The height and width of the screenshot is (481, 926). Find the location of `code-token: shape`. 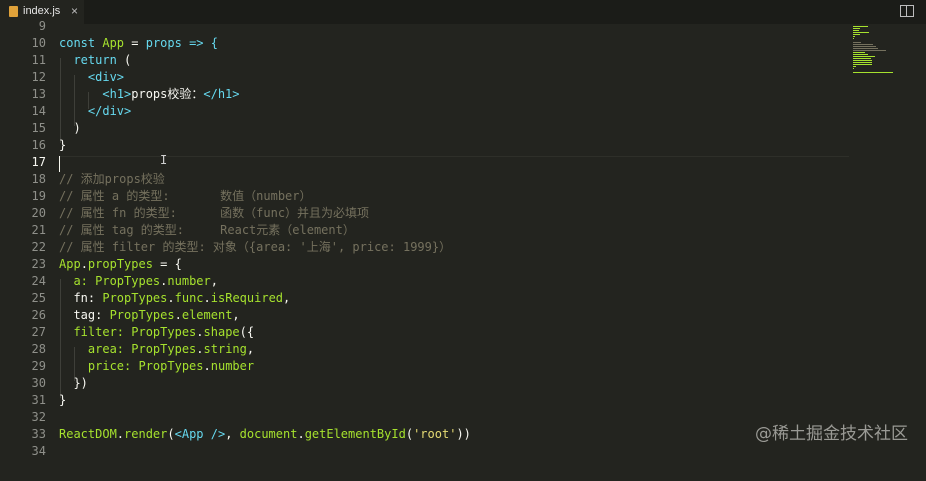

code-token: shape is located at coordinates (221, 332).